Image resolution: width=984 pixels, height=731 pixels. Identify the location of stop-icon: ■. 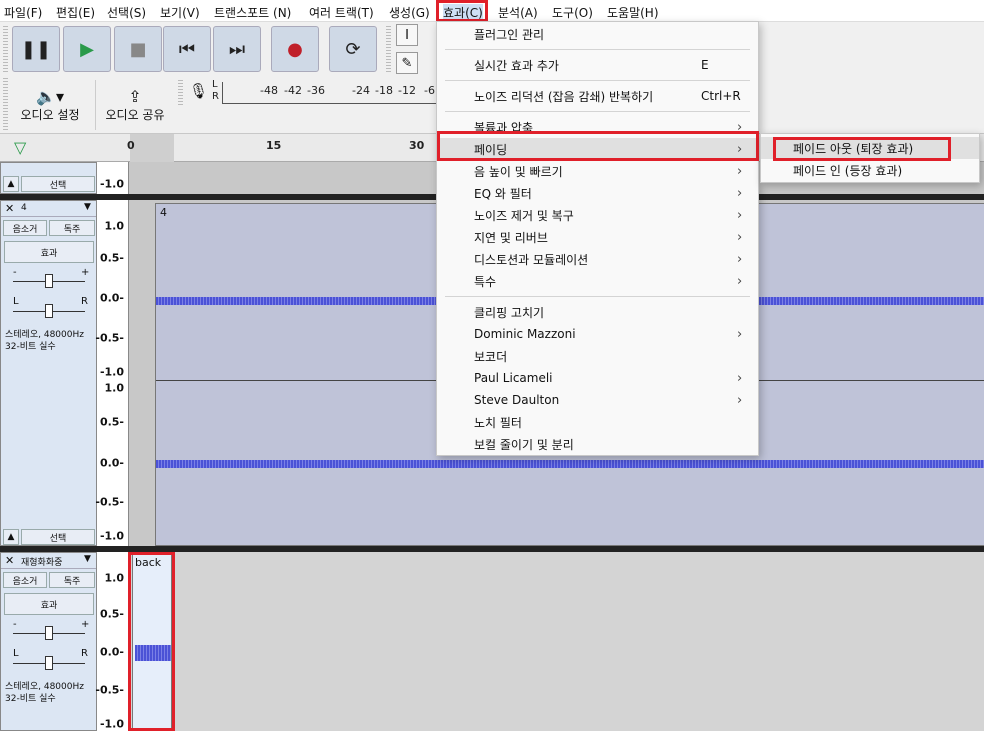
(138, 49).